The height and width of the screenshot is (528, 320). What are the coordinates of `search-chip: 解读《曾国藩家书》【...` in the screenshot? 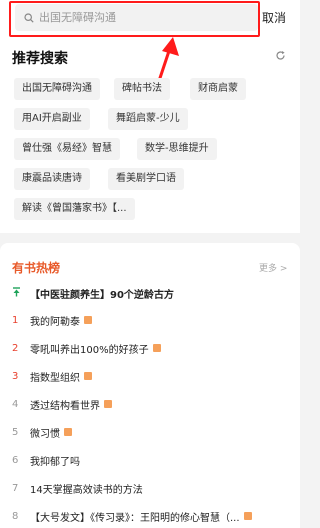 It's located at (74, 209).